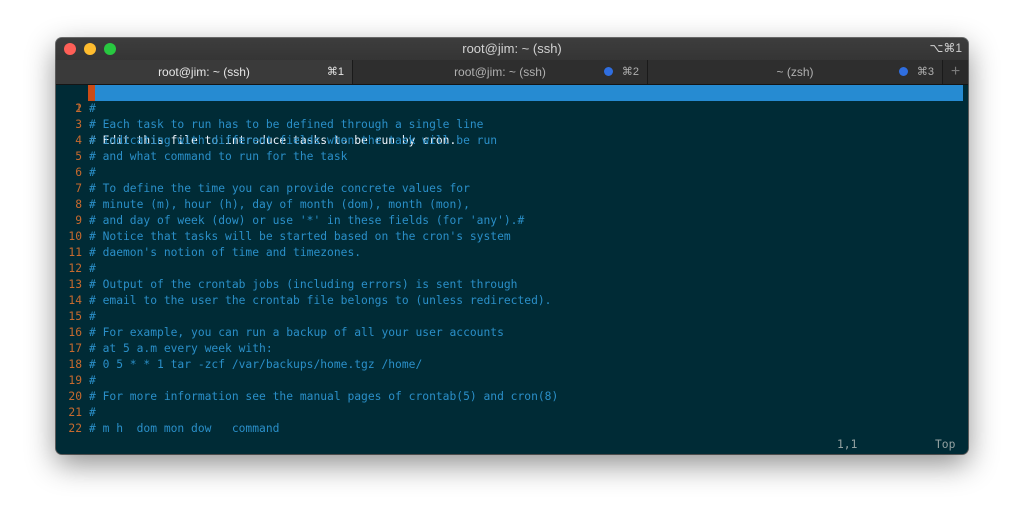 The width and height of the screenshot is (1024, 529). I want to click on line-text: # and what command to run for the task, so click(218, 156).